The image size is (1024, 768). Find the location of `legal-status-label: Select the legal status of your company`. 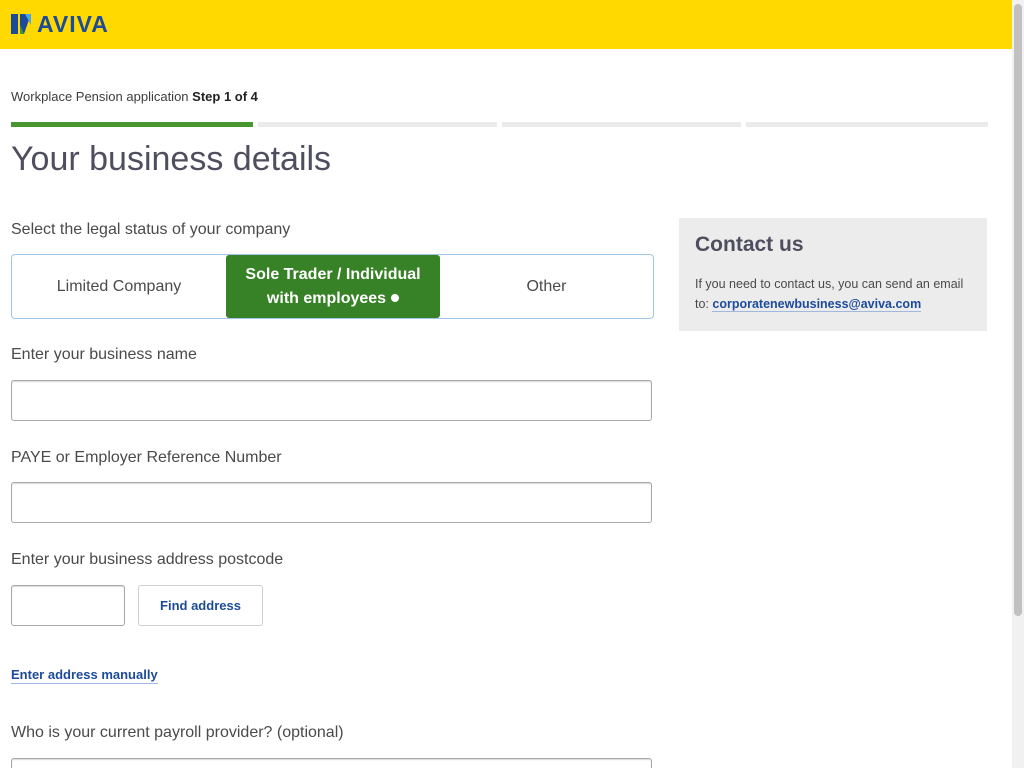

legal-status-label: Select the legal status of your company is located at coordinates (151, 229).